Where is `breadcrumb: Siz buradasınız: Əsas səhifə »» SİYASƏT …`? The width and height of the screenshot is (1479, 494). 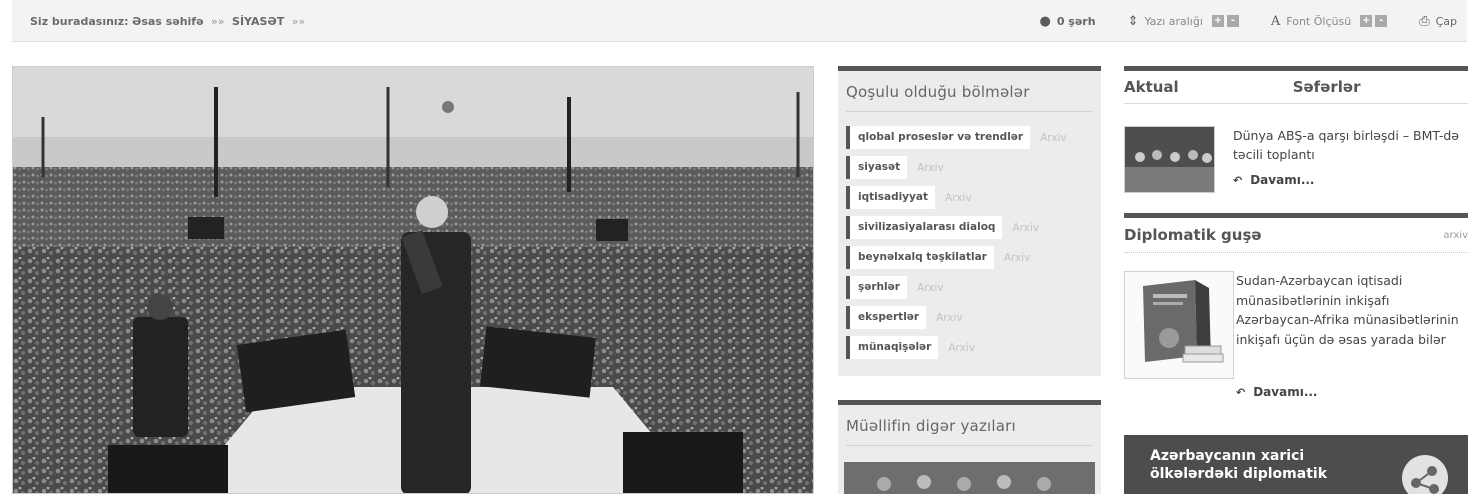 breadcrumb: Siz buradasınız: Əsas səhifə »» SİYASƏT … is located at coordinates (169, 21).